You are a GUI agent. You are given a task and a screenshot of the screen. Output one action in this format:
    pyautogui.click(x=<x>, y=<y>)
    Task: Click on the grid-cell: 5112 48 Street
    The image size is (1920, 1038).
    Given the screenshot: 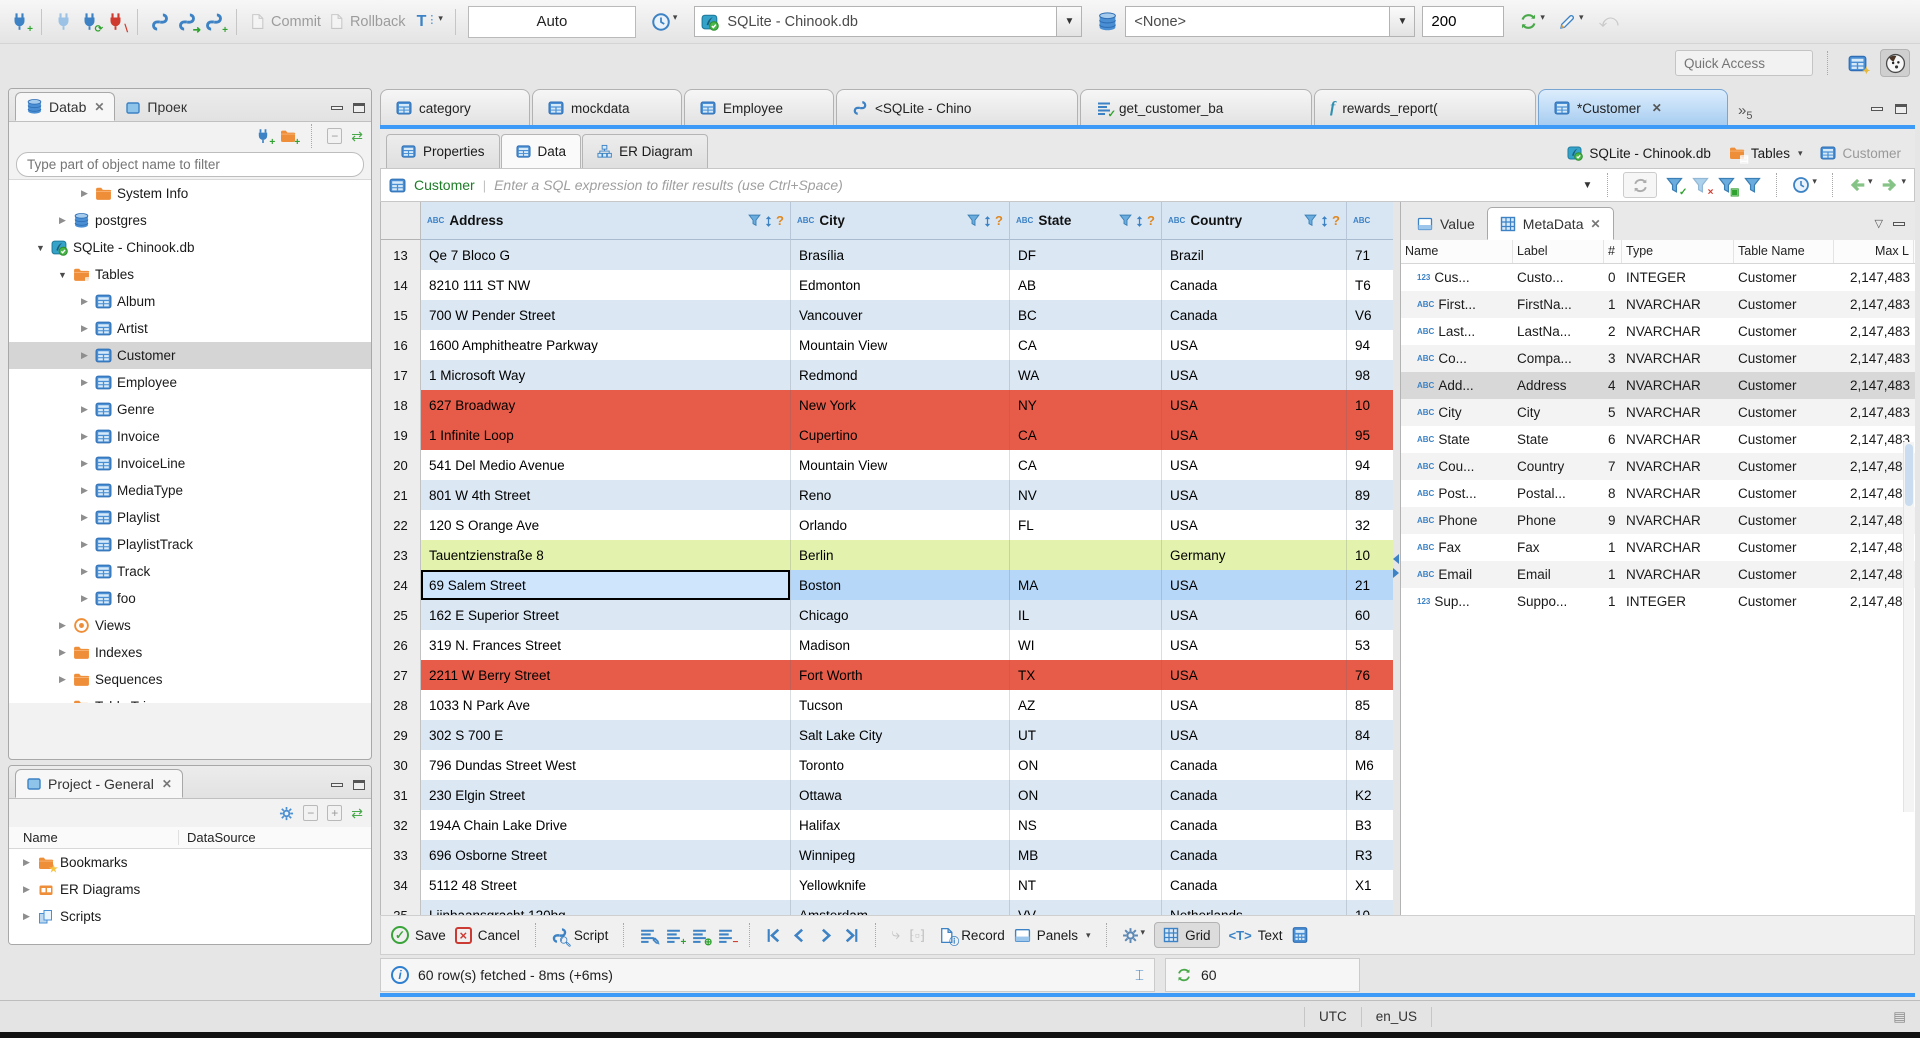 What is the action you would take?
    pyautogui.click(x=606, y=885)
    